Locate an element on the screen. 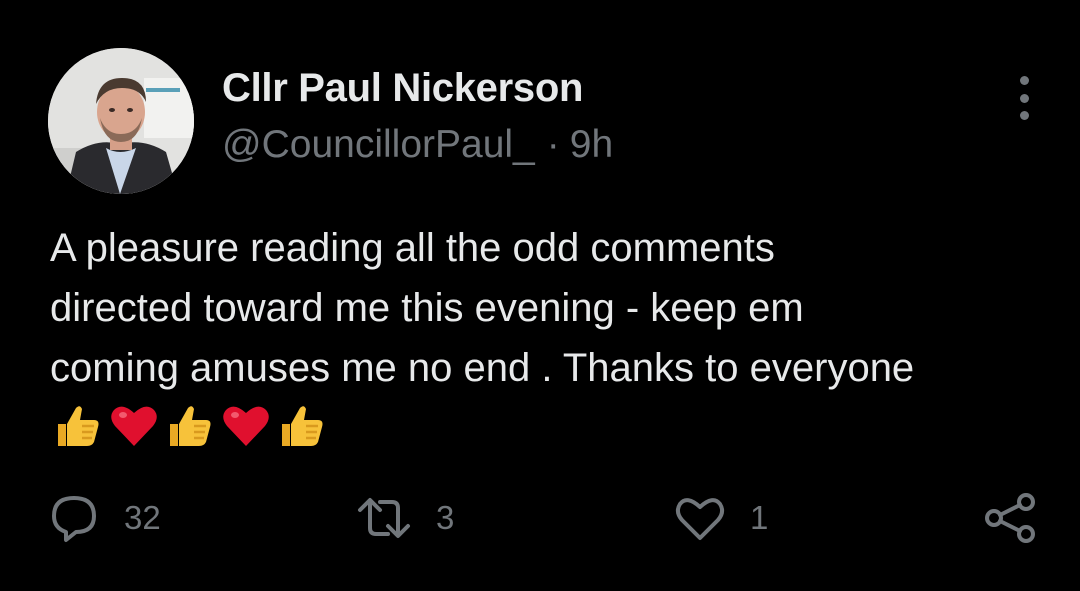  retweet-count: 3 is located at coordinates (445, 517).